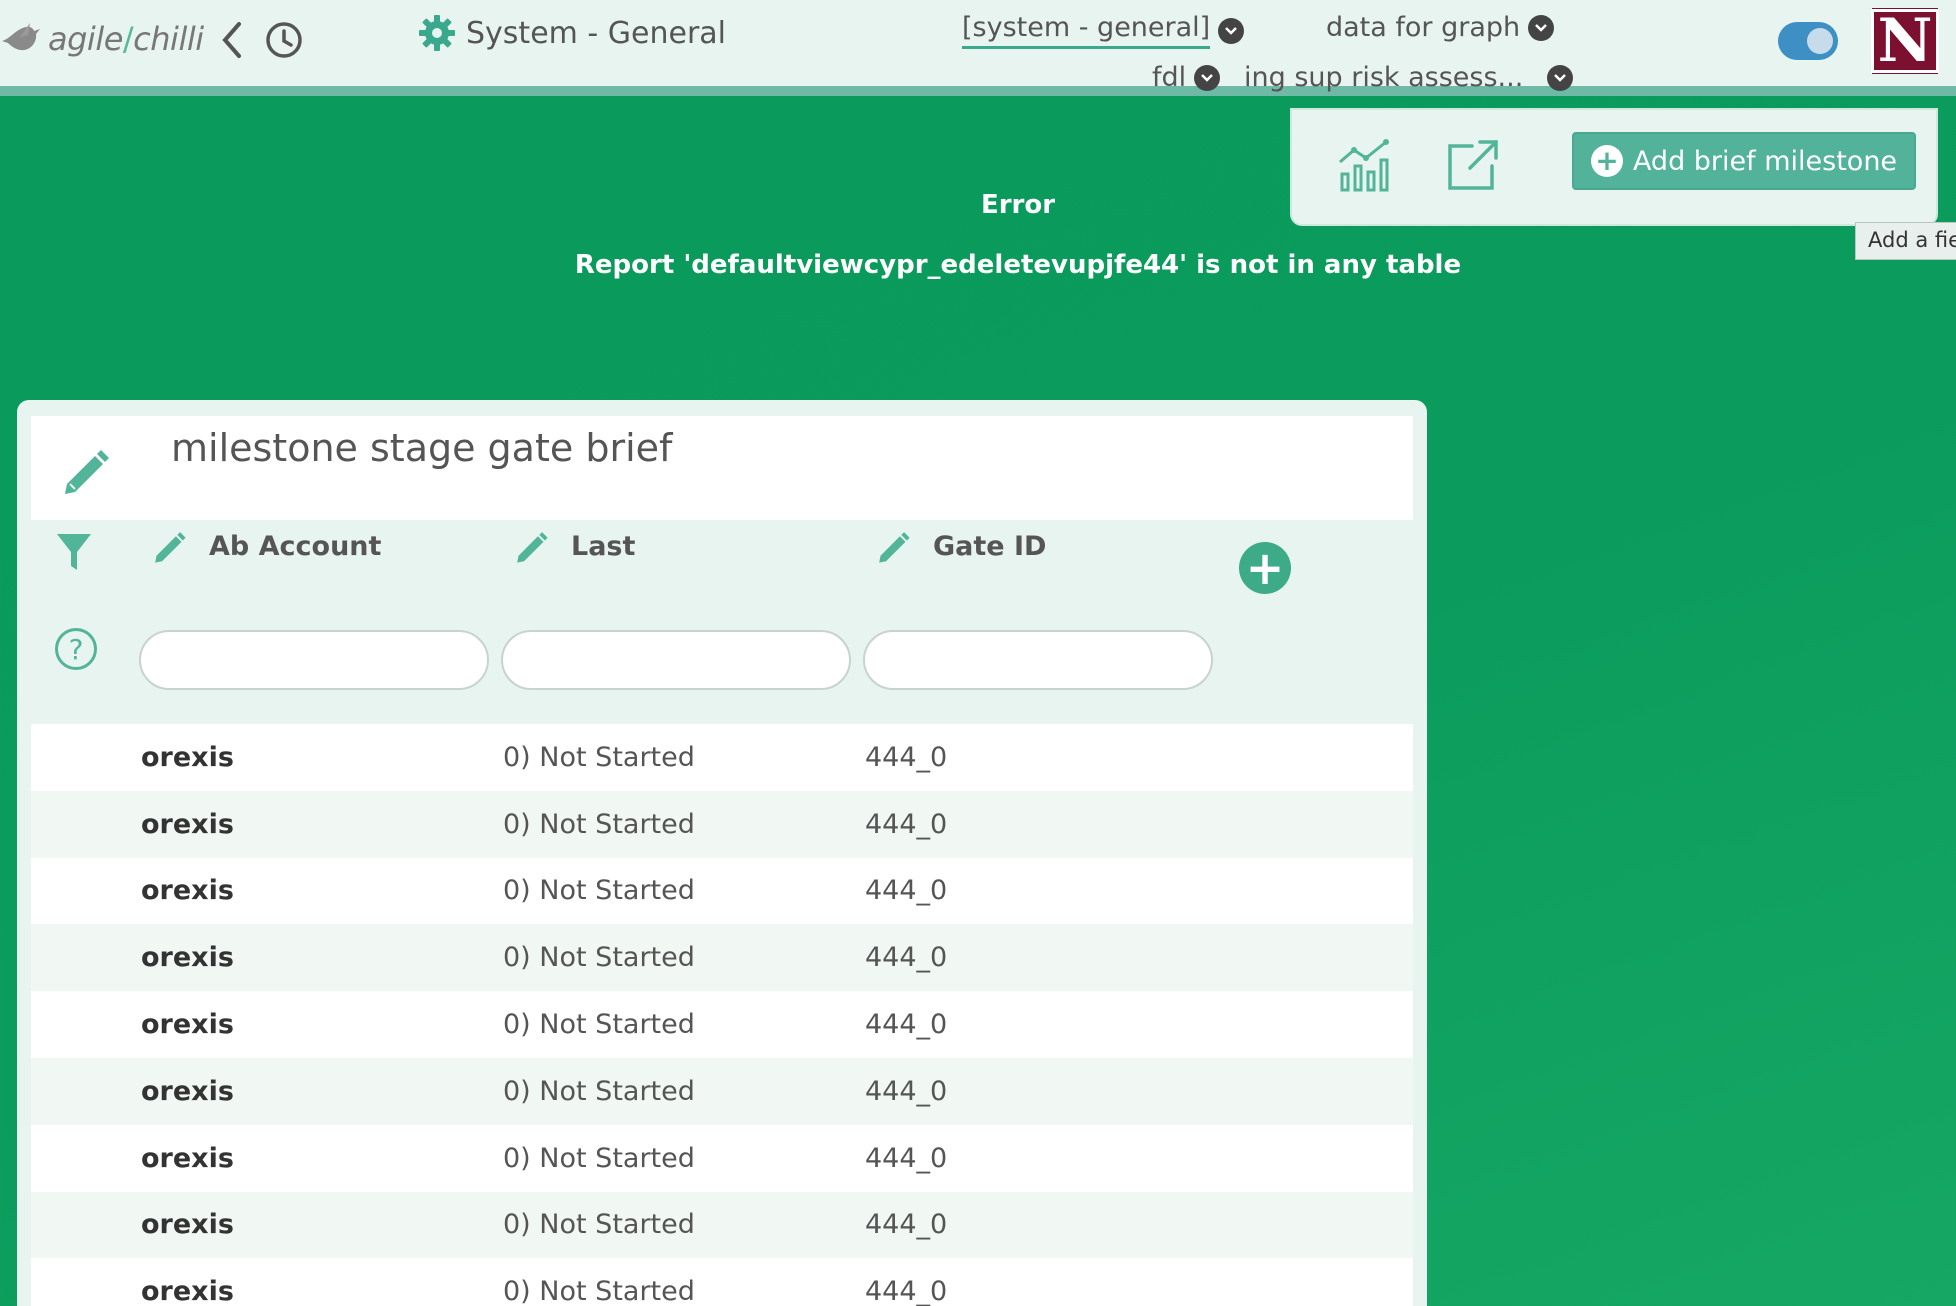 The width and height of the screenshot is (1956, 1306). I want to click on filter-input-ab-account, so click(314, 660).